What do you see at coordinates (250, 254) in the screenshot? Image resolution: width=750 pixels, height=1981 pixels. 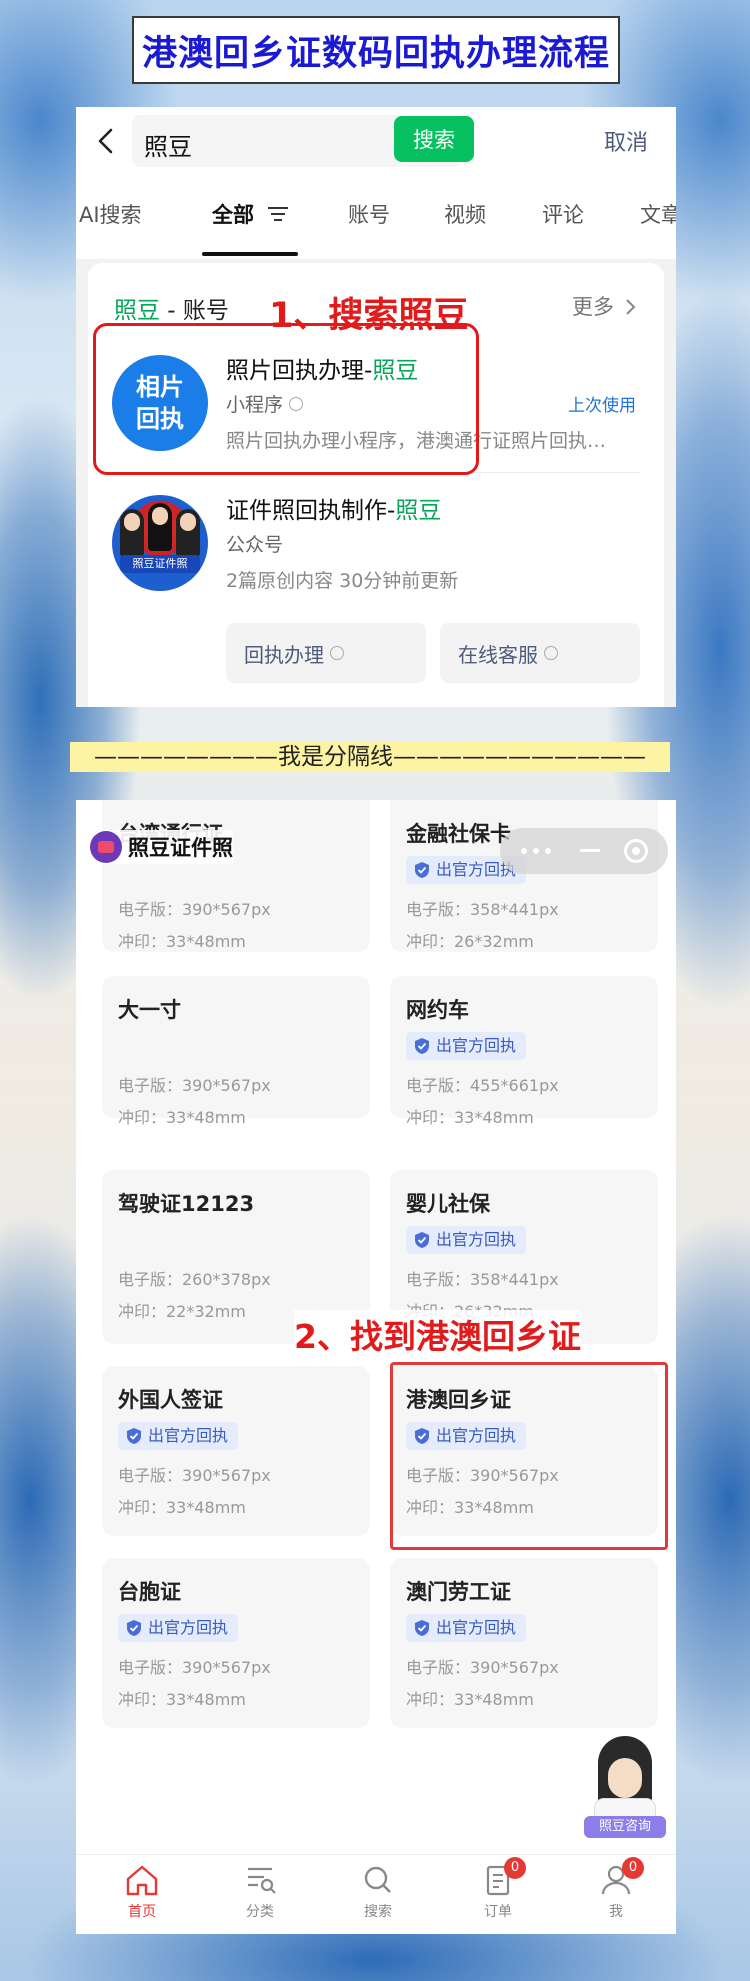 I see `active-tab-indicator` at bounding box center [250, 254].